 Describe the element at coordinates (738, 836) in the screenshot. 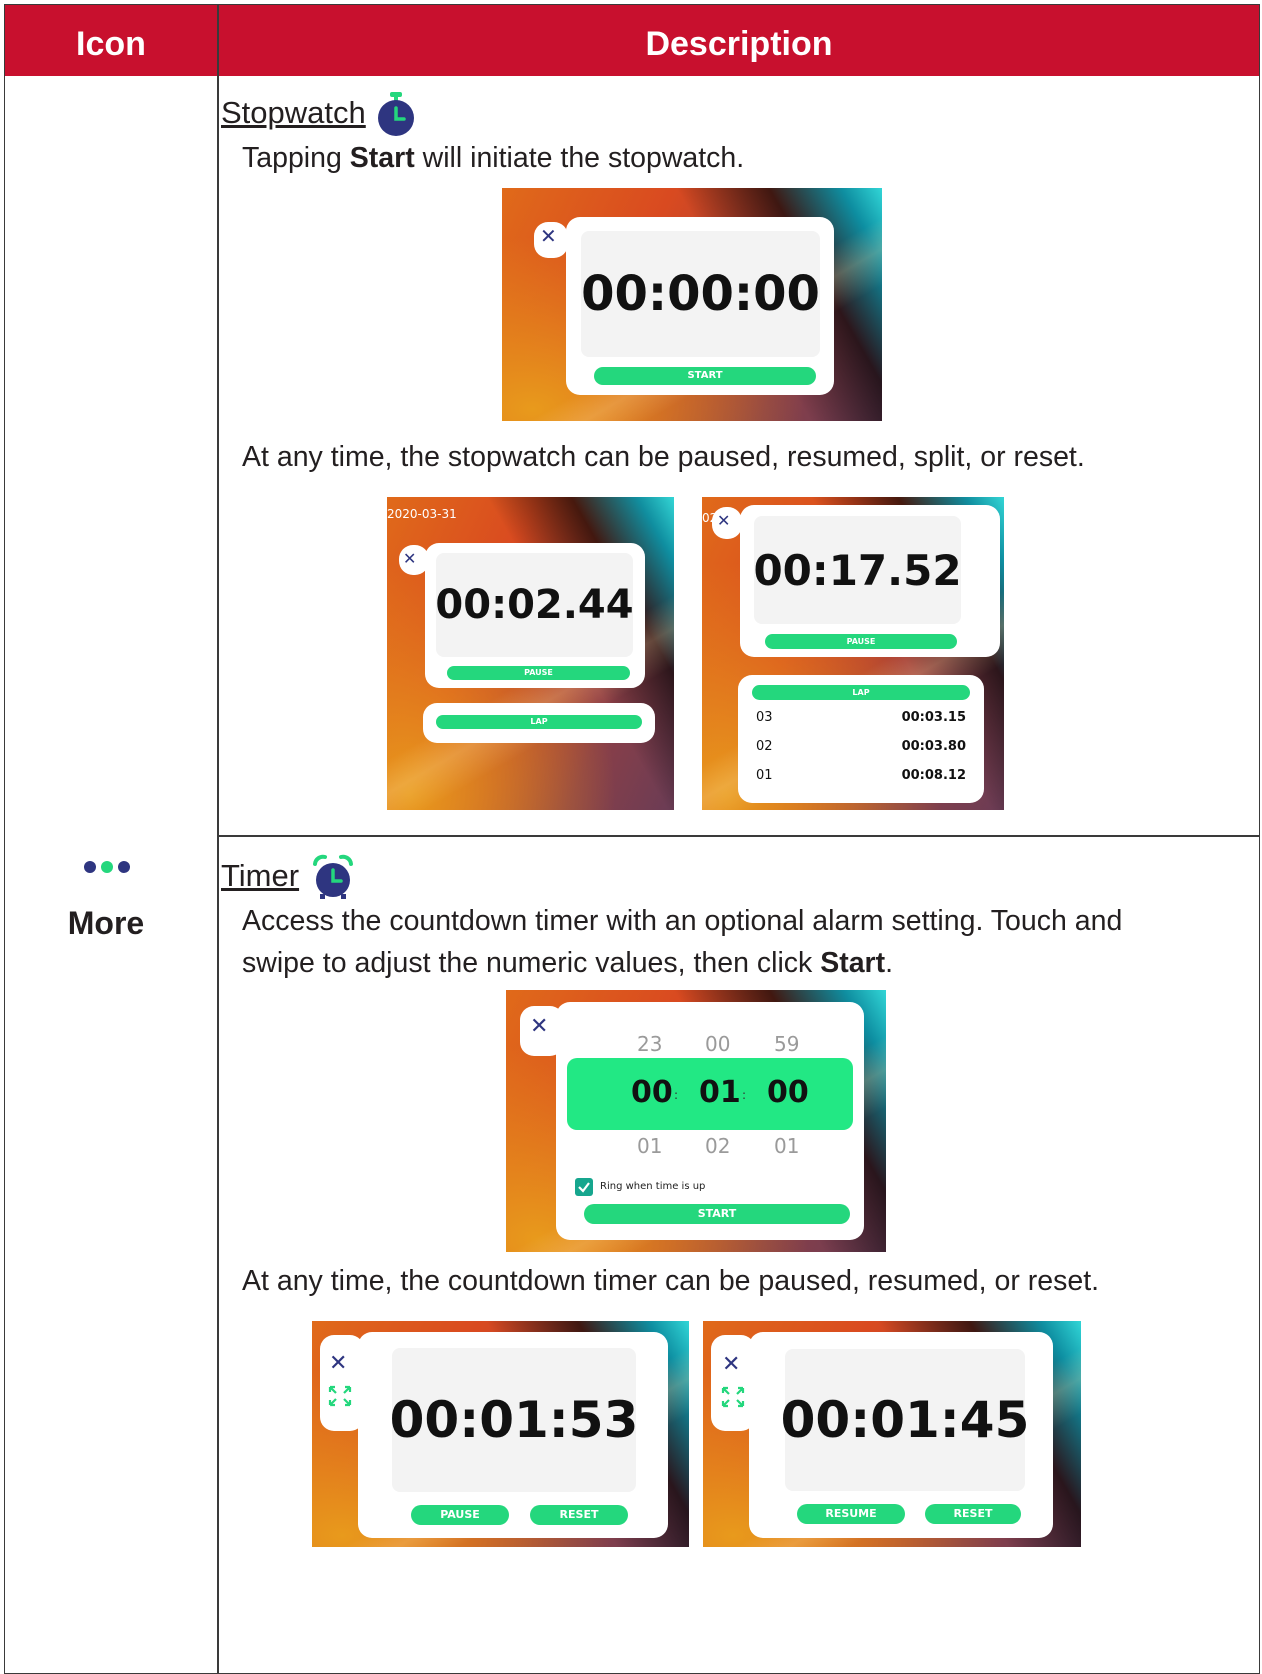

I see `row-divider` at that location.